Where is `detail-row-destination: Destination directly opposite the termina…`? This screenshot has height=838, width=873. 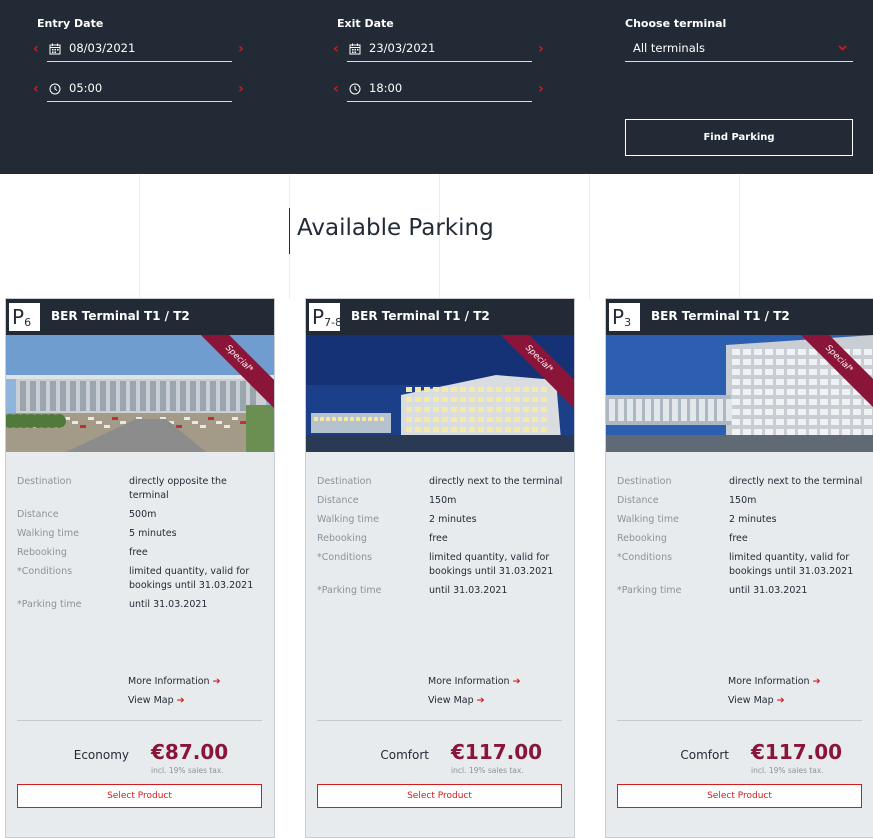
detail-row-destination: Destination directly opposite the termina… is located at coordinates (142, 489).